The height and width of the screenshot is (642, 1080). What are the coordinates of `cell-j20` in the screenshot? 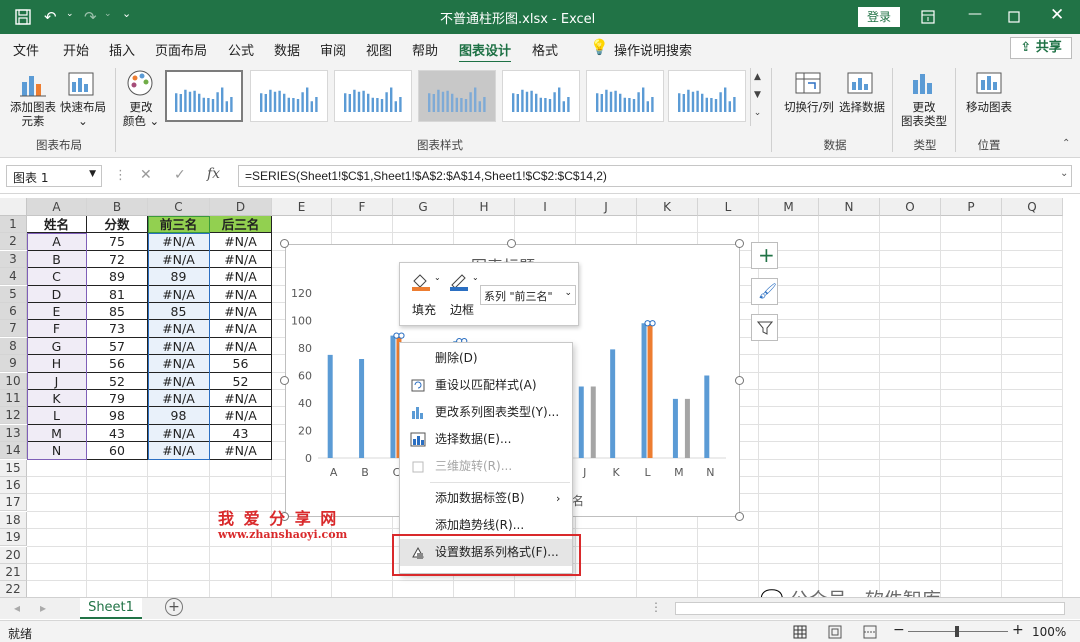 It's located at (606, 555).